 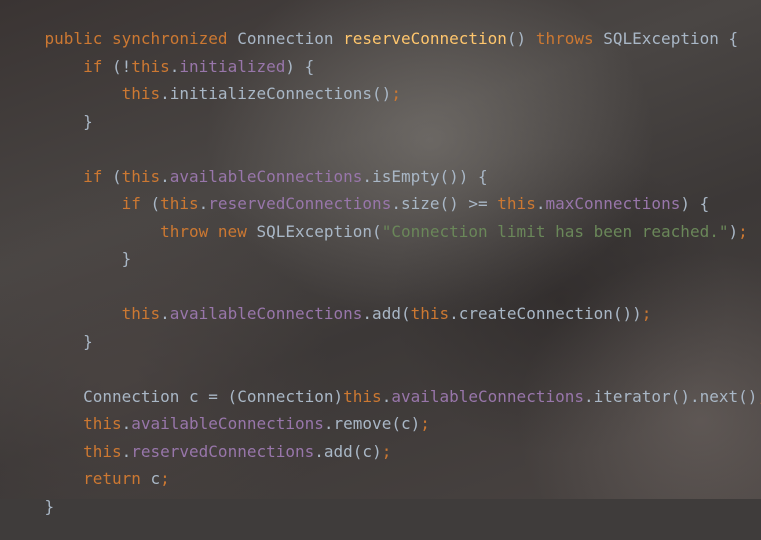 What do you see at coordinates (165, 313) in the screenshot?
I see `punctuation-token: .` at bounding box center [165, 313].